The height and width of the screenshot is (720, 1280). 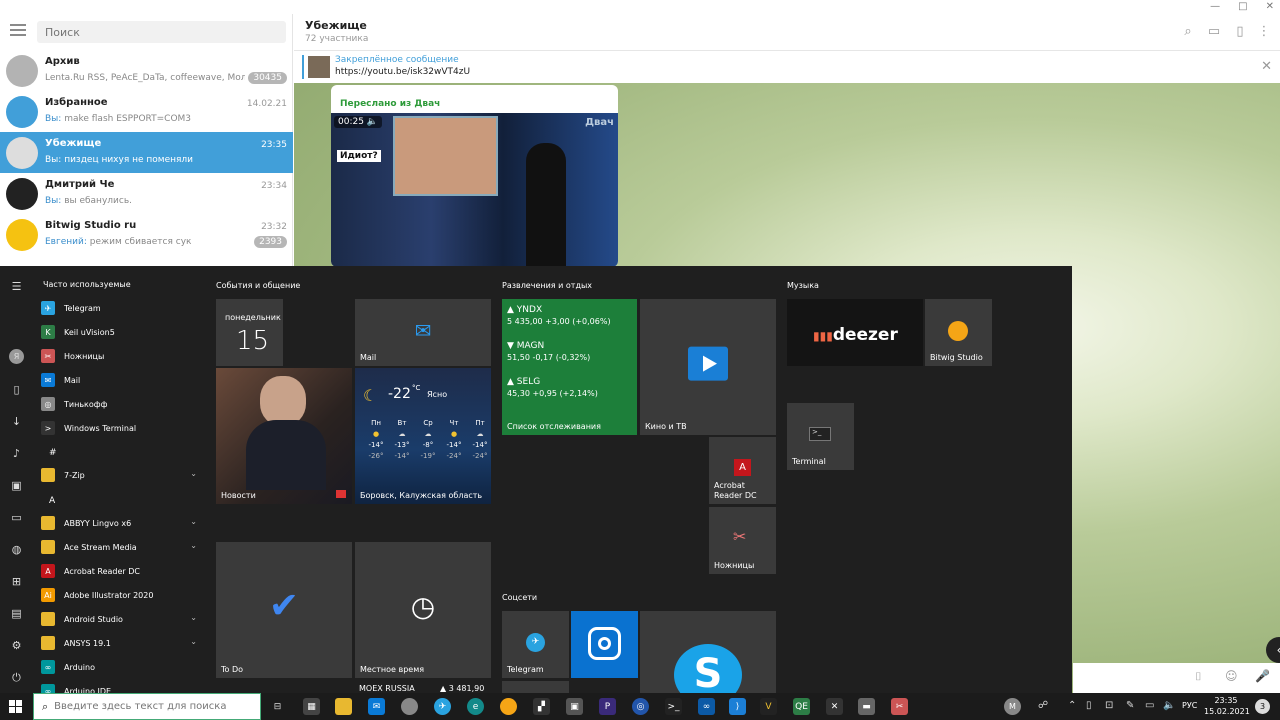 What do you see at coordinates (277, 706) in the screenshot?
I see `task-view-icon: ⊟` at bounding box center [277, 706].